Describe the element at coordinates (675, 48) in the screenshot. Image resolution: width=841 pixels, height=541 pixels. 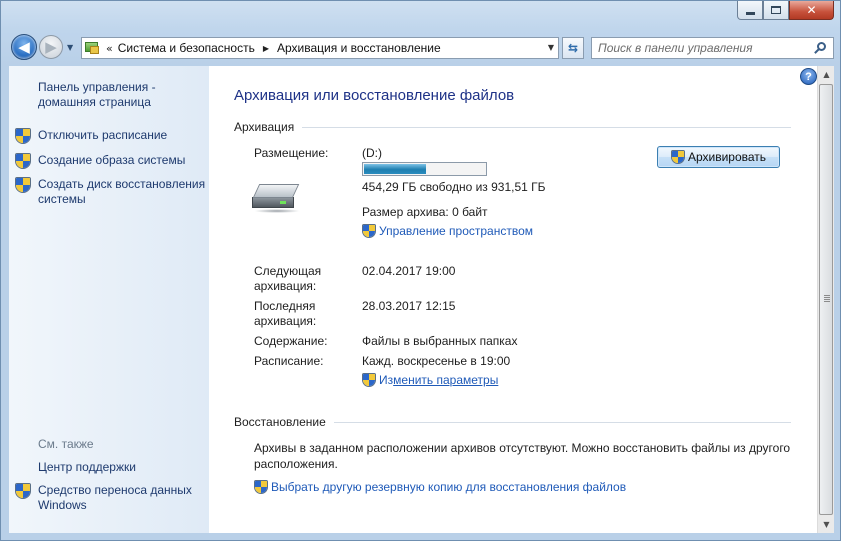
I see `search-input: Поиск в панели управления` at that location.